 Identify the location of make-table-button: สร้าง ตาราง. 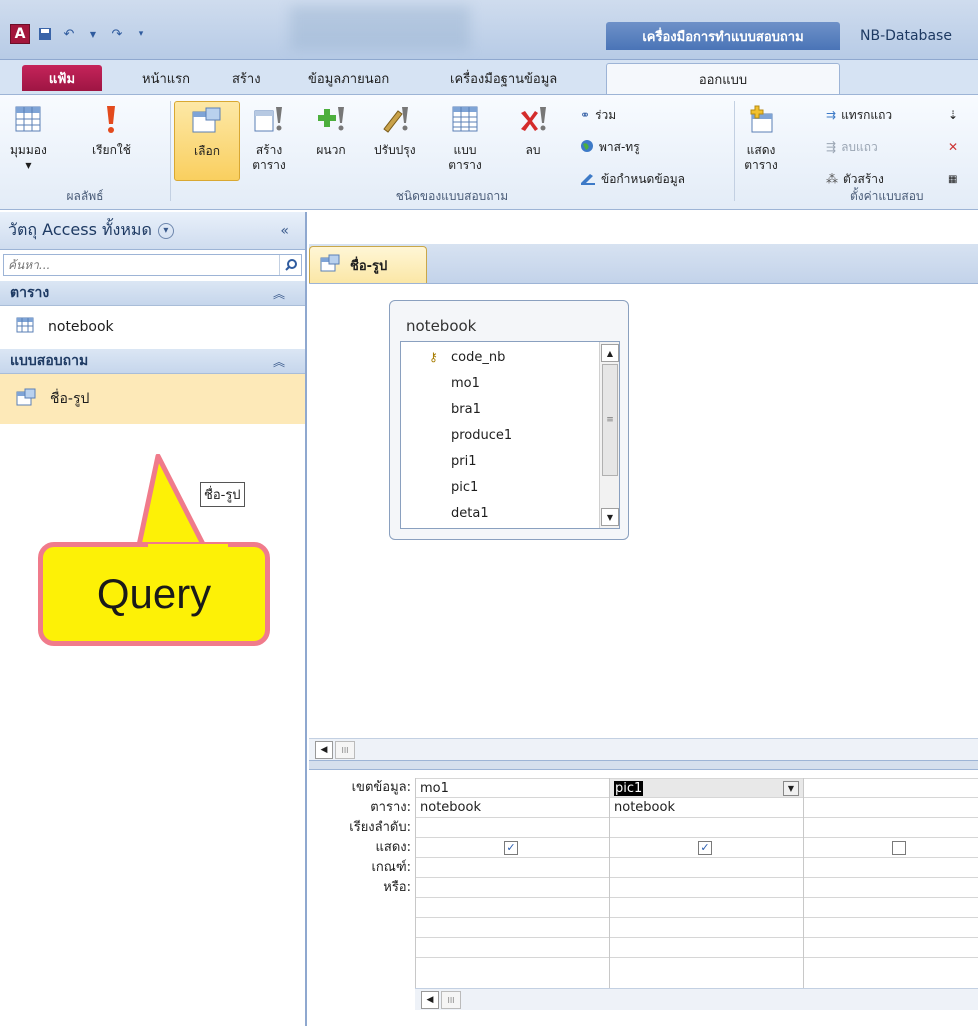
(269, 137).